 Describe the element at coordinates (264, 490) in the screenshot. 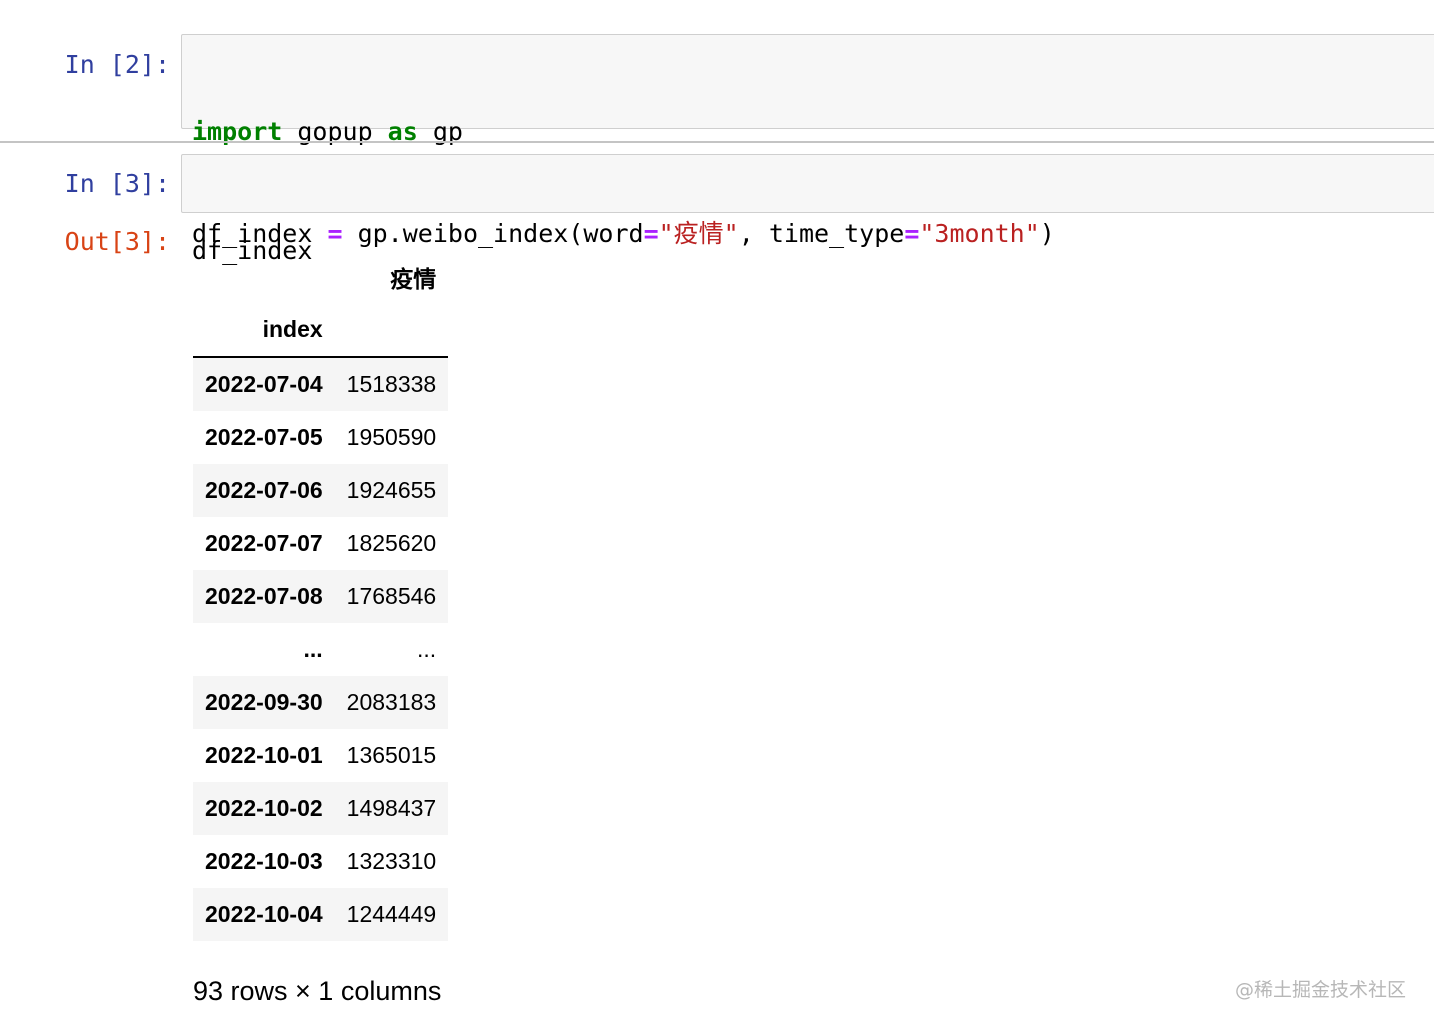

I see `row-index: 2022-07-06` at that location.